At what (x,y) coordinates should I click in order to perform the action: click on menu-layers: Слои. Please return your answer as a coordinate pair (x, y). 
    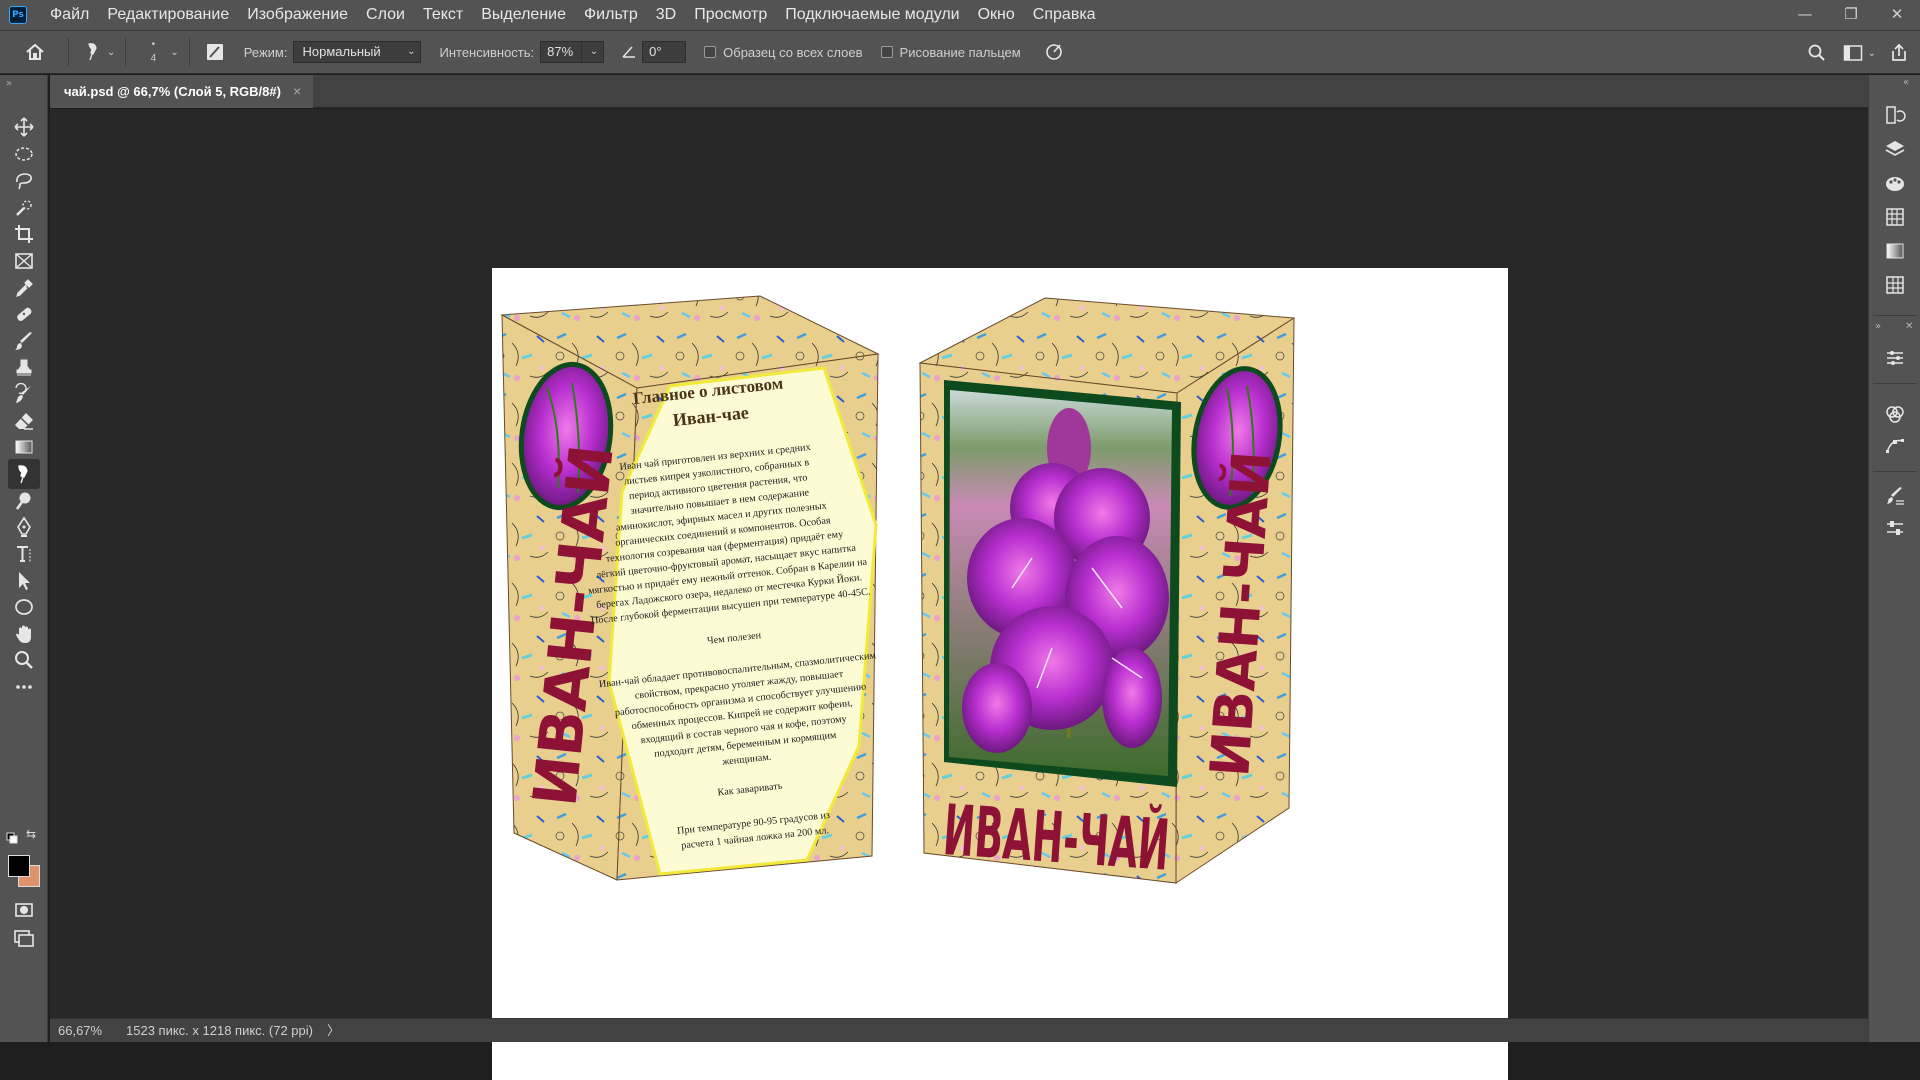
    Looking at the image, I should click on (385, 15).